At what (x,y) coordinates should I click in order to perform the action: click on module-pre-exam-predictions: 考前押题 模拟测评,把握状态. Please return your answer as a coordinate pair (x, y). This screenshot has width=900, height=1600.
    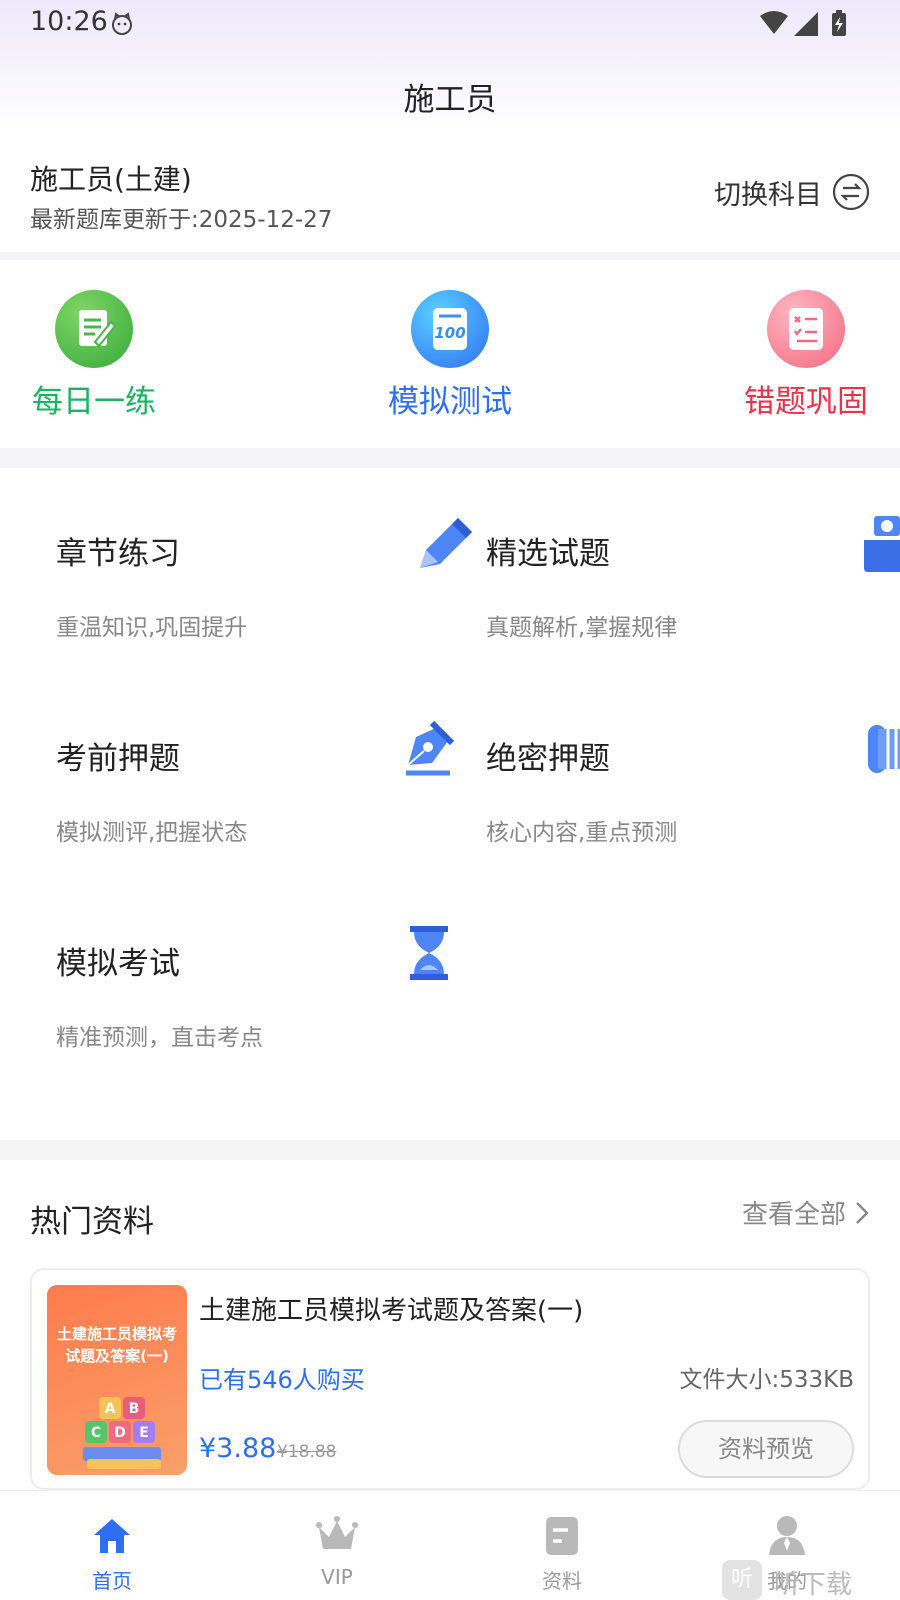
    Looking at the image, I should click on (256, 759).